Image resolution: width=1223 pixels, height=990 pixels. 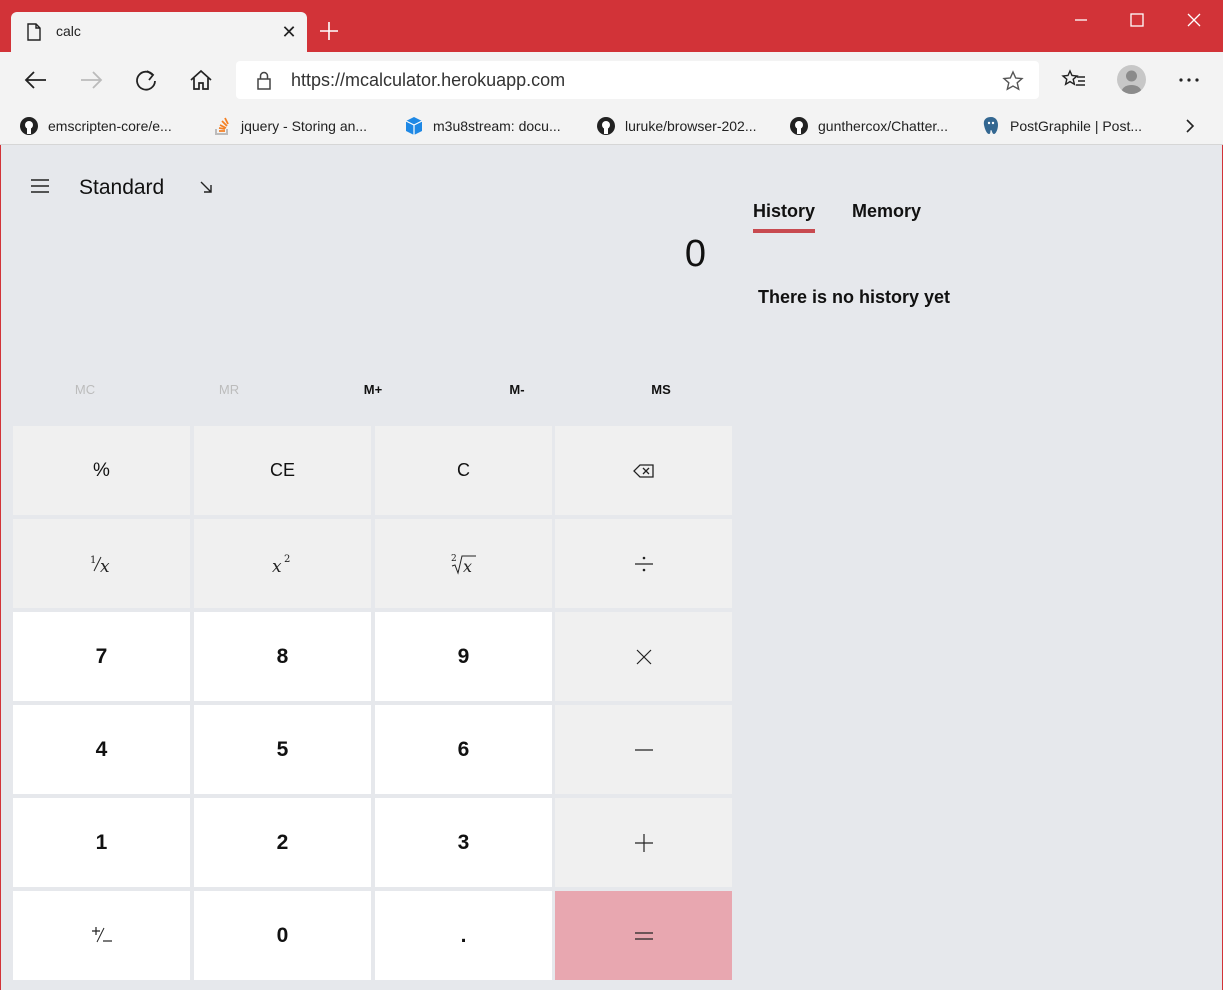 I want to click on address-bar: https://mcalculator.herokuapp.com, so click(x=637, y=80).